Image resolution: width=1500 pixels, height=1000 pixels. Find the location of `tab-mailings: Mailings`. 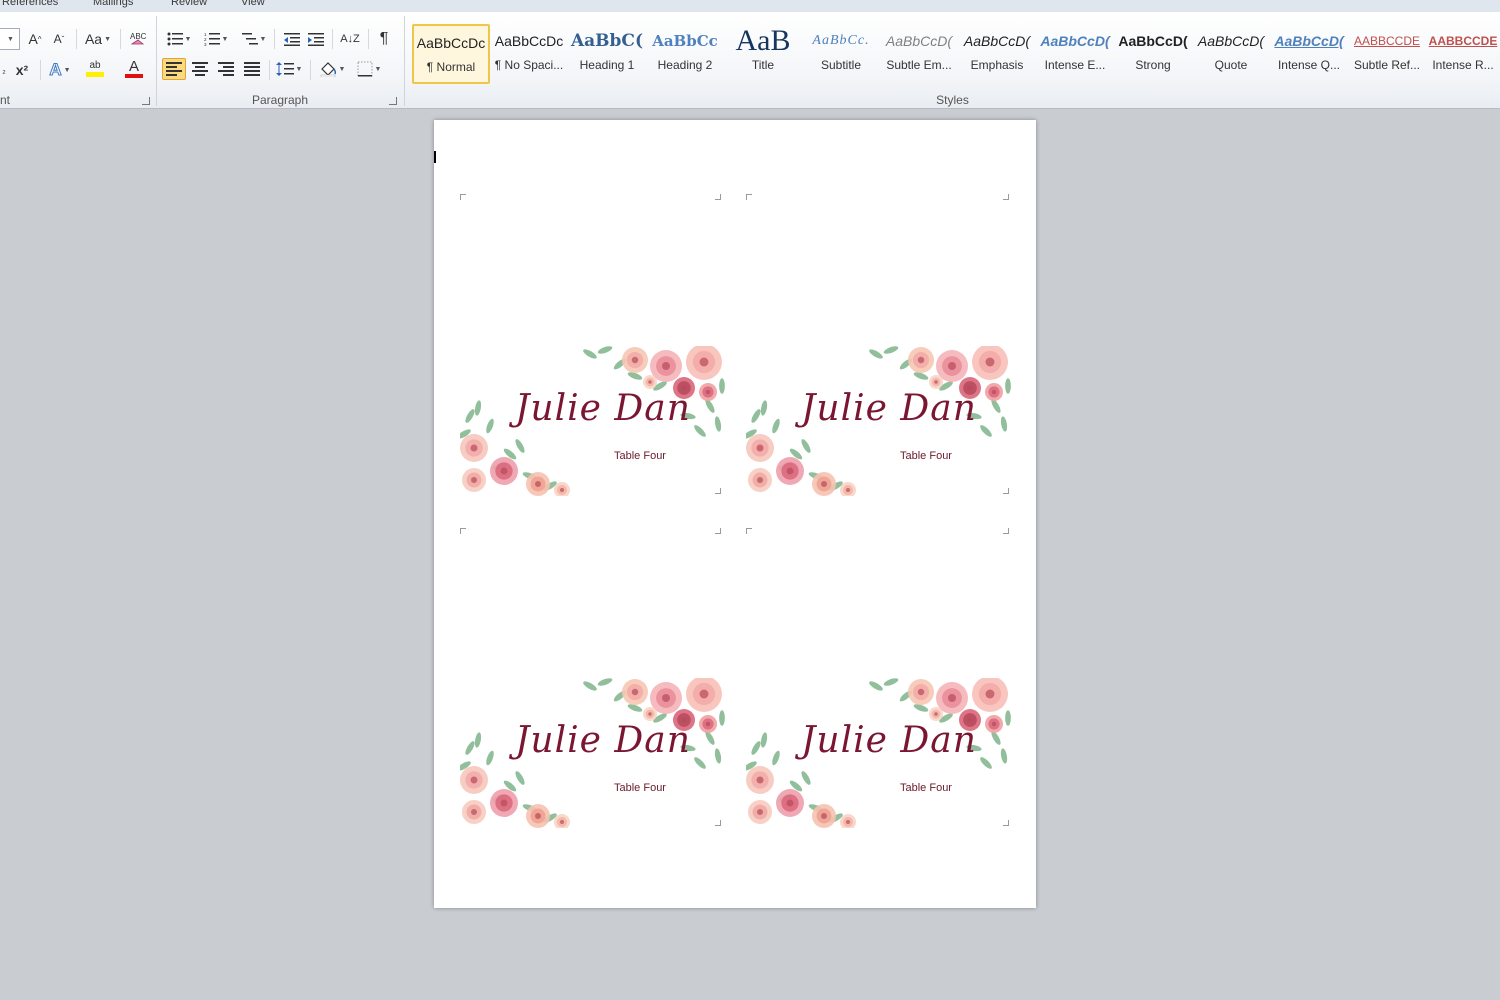

tab-mailings: Mailings is located at coordinates (113, 4).